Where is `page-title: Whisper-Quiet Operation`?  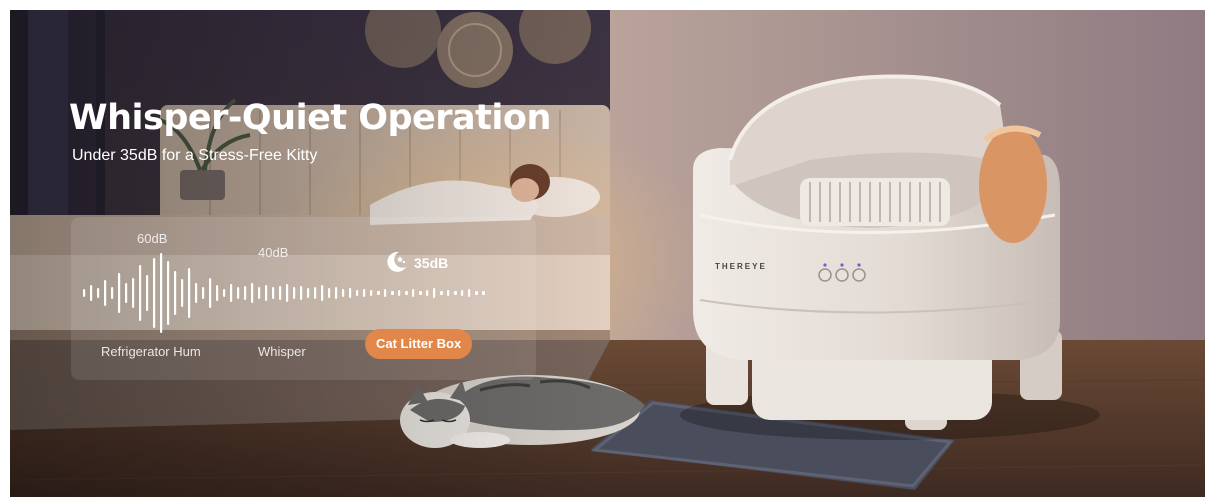 page-title: Whisper-Quiet Operation is located at coordinates (310, 118).